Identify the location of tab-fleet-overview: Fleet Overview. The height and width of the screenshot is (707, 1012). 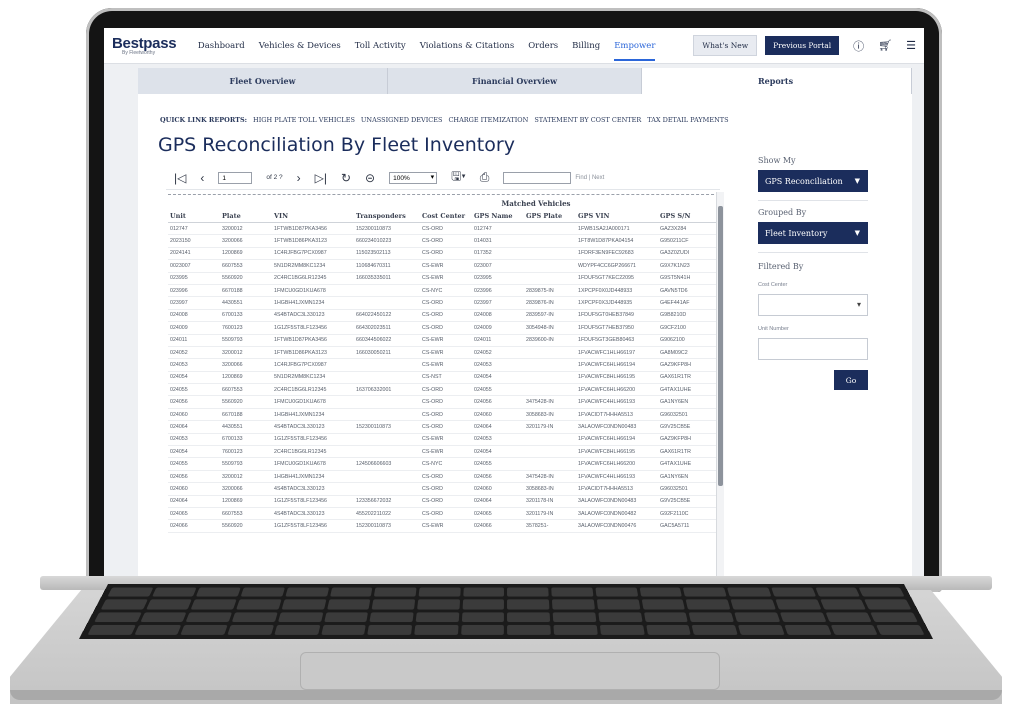
(263, 81).